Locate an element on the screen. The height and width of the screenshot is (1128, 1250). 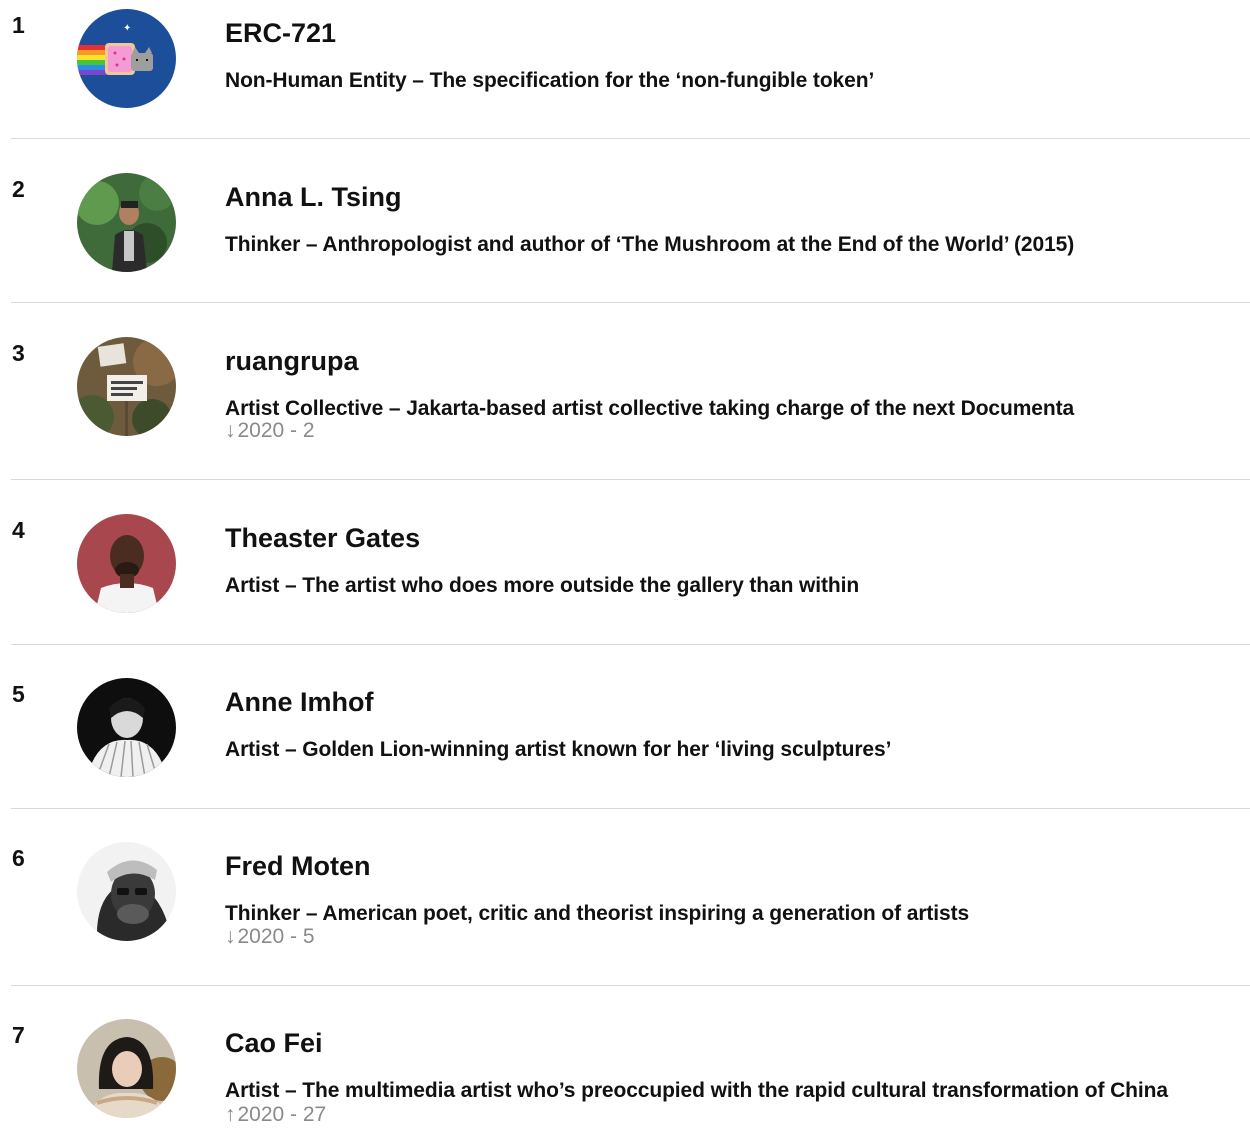
entry-name: Theaster Gates is located at coordinates (322, 538).